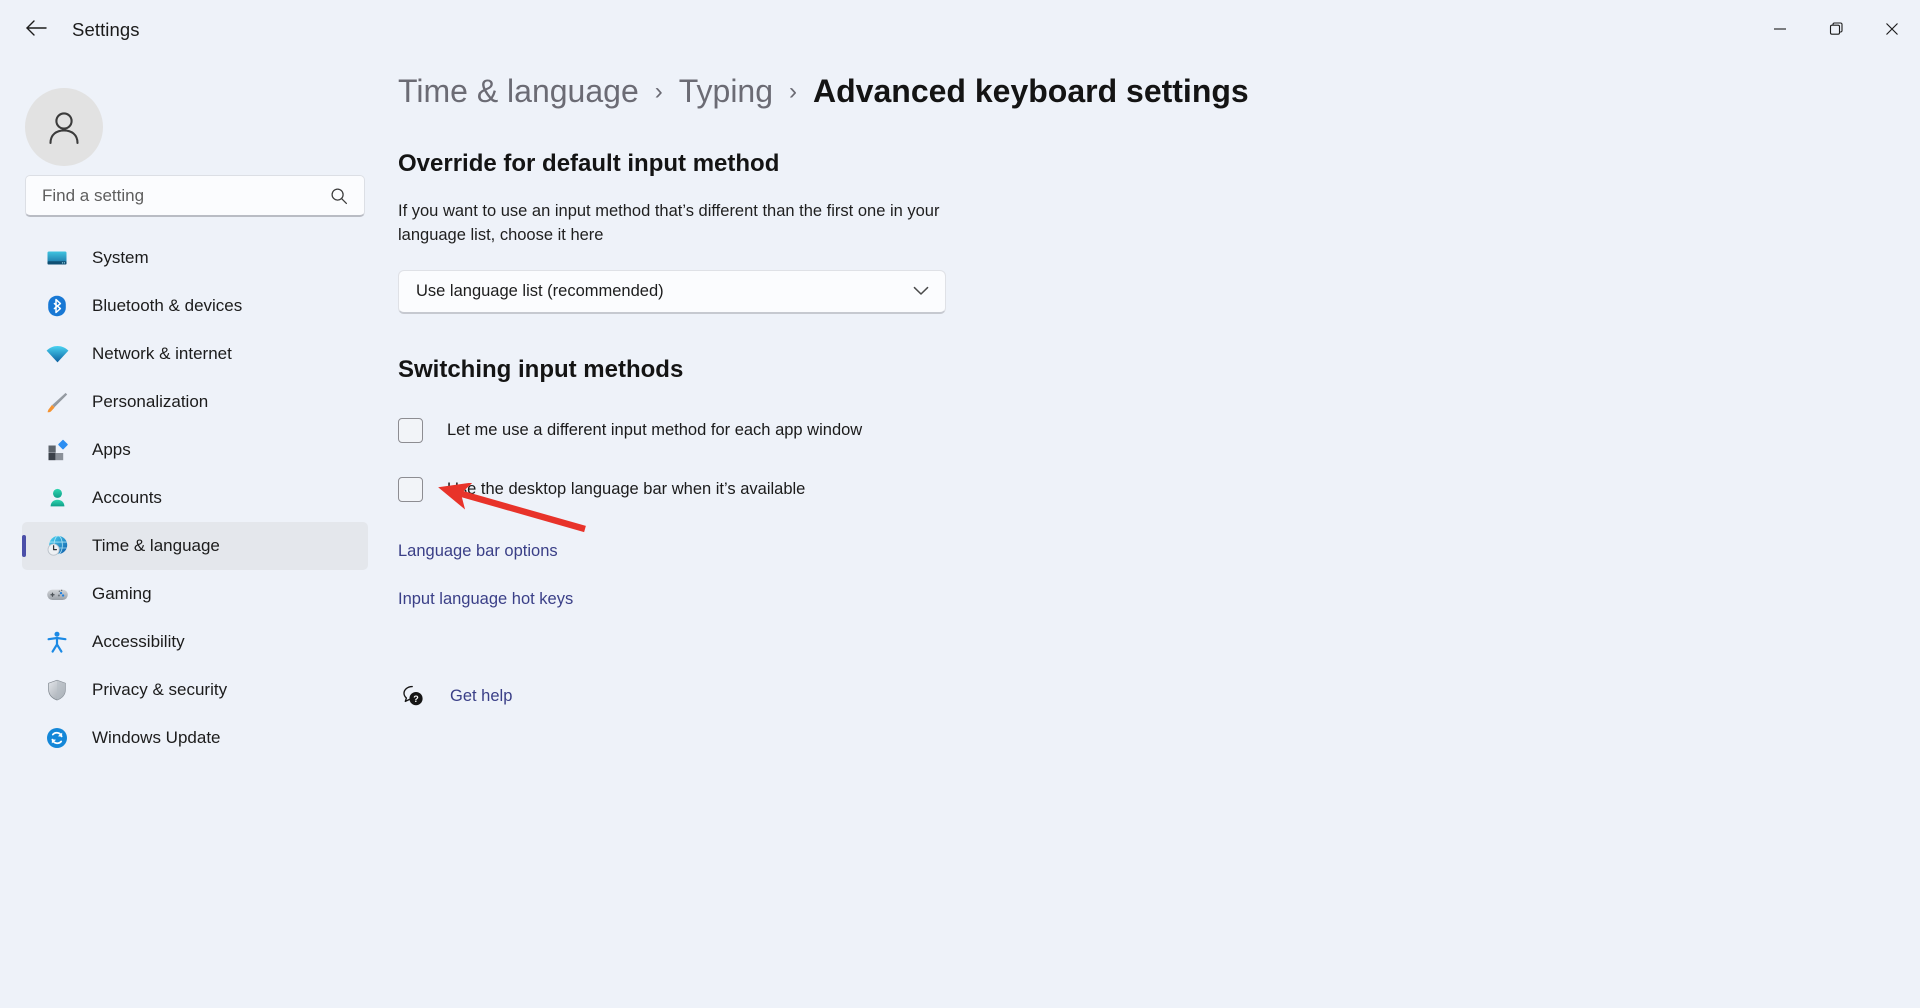  What do you see at coordinates (160, 689) in the screenshot?
I see `sidebar-item-label: Privacy & security` at bounding box center [160, 689].